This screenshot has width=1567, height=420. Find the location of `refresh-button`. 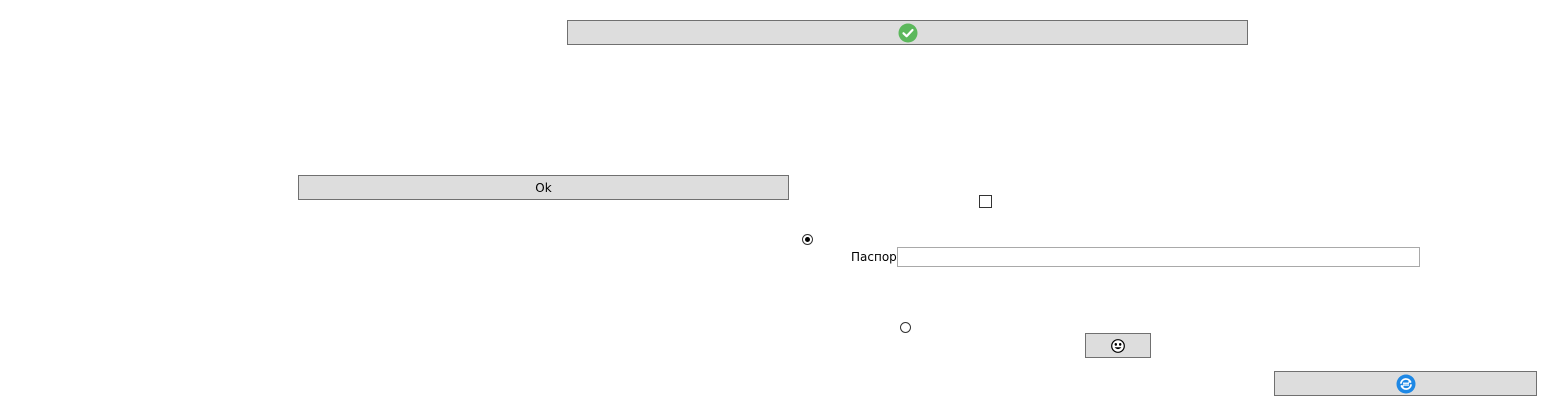

refresh-button is located at coordinates (1405, 383).